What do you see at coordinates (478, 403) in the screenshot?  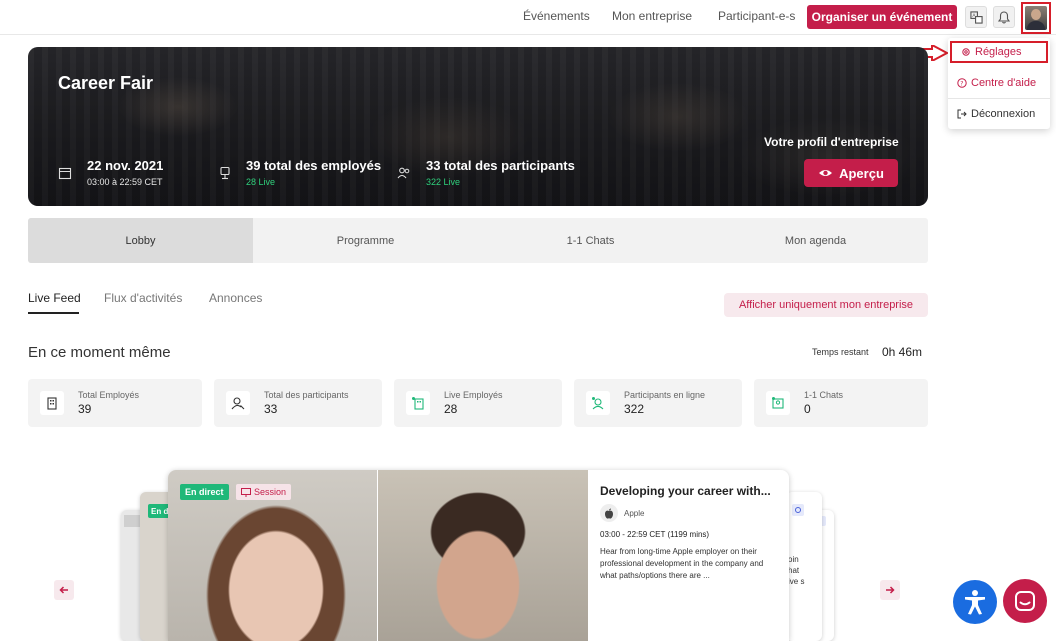 I see `stat-card-live-employees: Live Employés 28` at bounding box center [478, 403].